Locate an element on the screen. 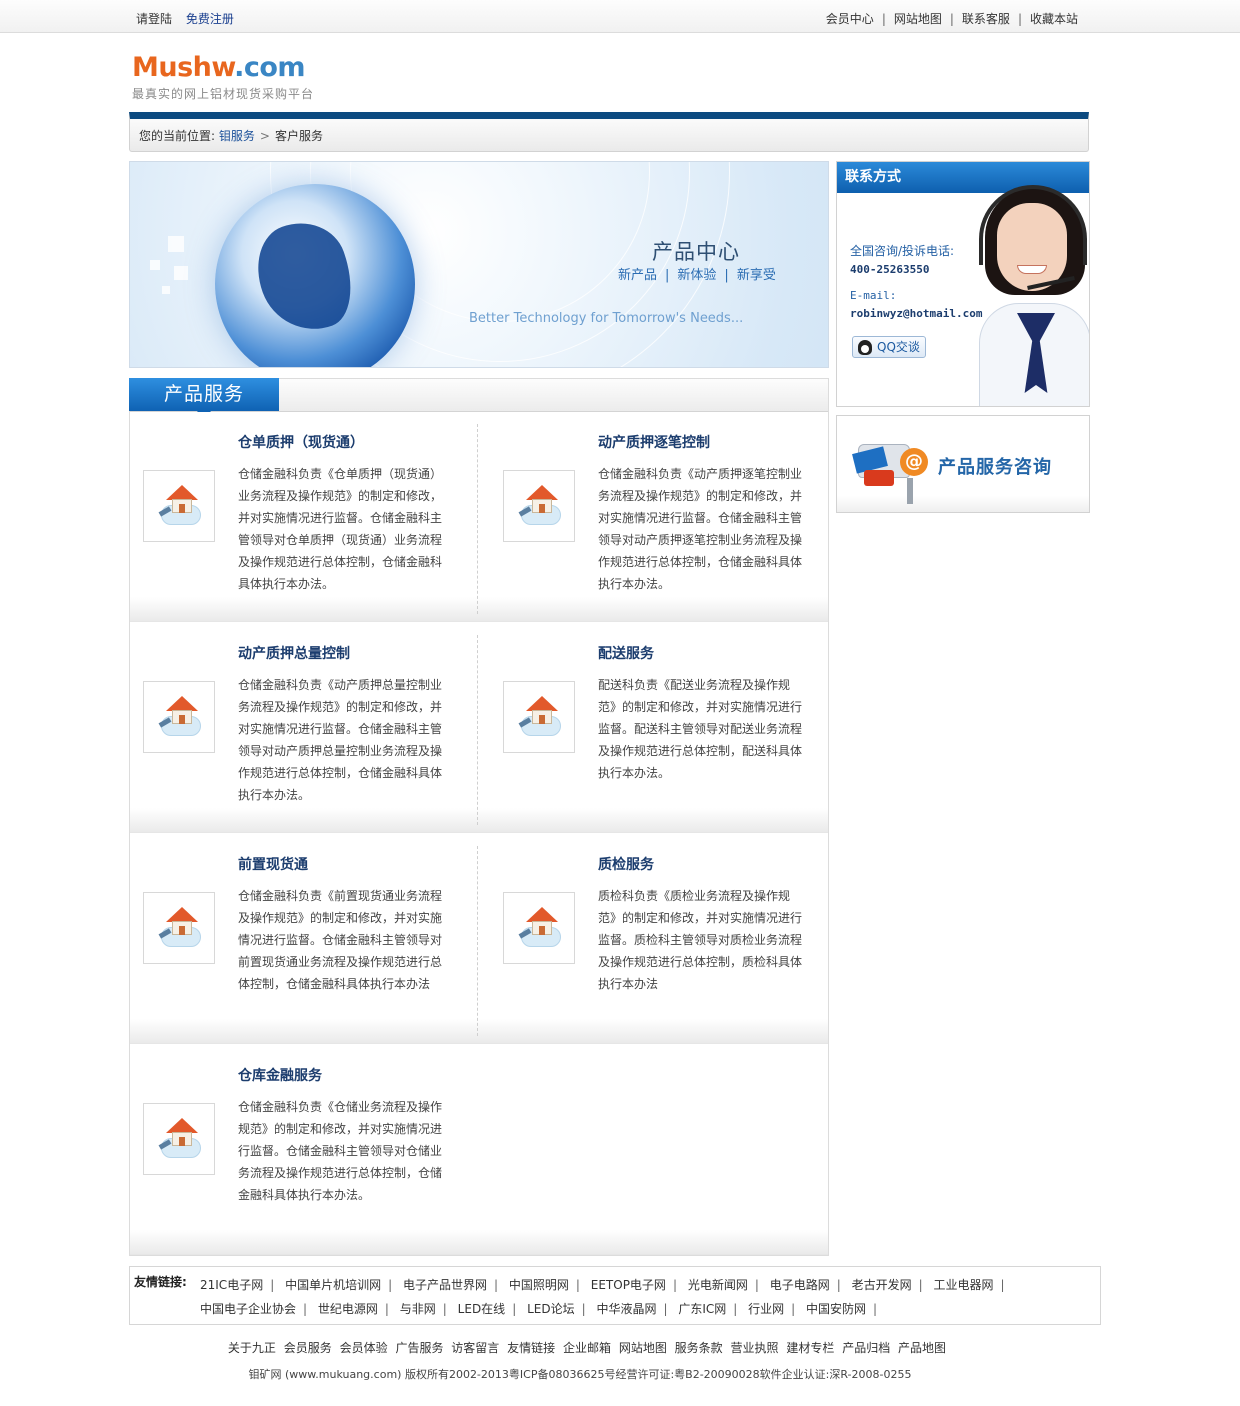 This screenshot has height=1406, width=1240. service-title: 质检服务 is located at coordinates (626, 864).